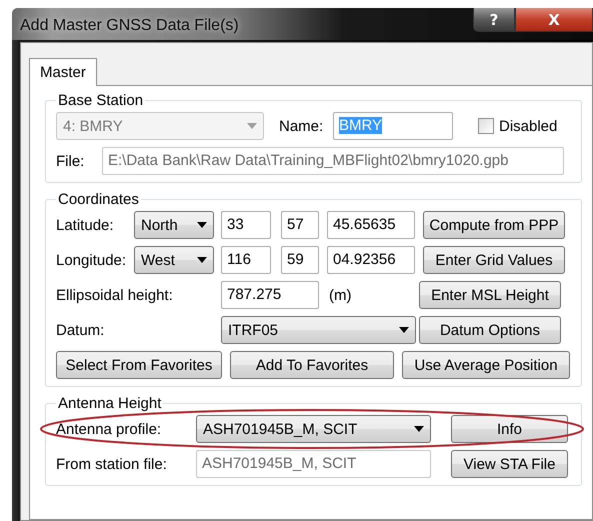 Image resolution: width=593 pixels, height=521 pixels. Describe the element at coordinates (109, 403) in the screenshot. I see `group-title: Antenna Height` at that location.